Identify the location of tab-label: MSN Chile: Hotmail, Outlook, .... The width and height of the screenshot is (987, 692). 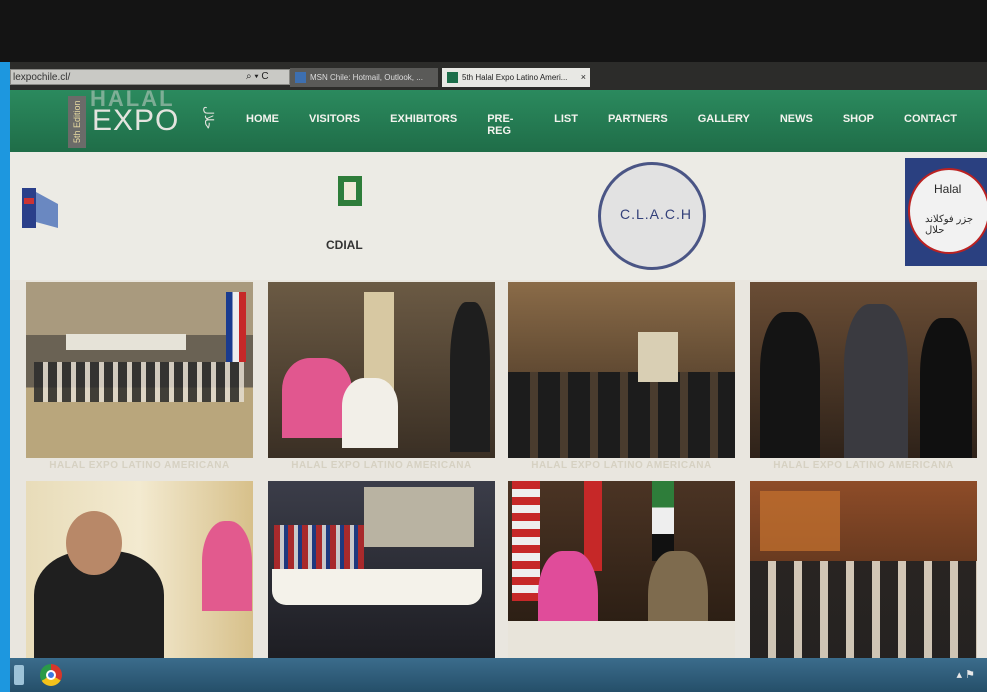
(366, 77).